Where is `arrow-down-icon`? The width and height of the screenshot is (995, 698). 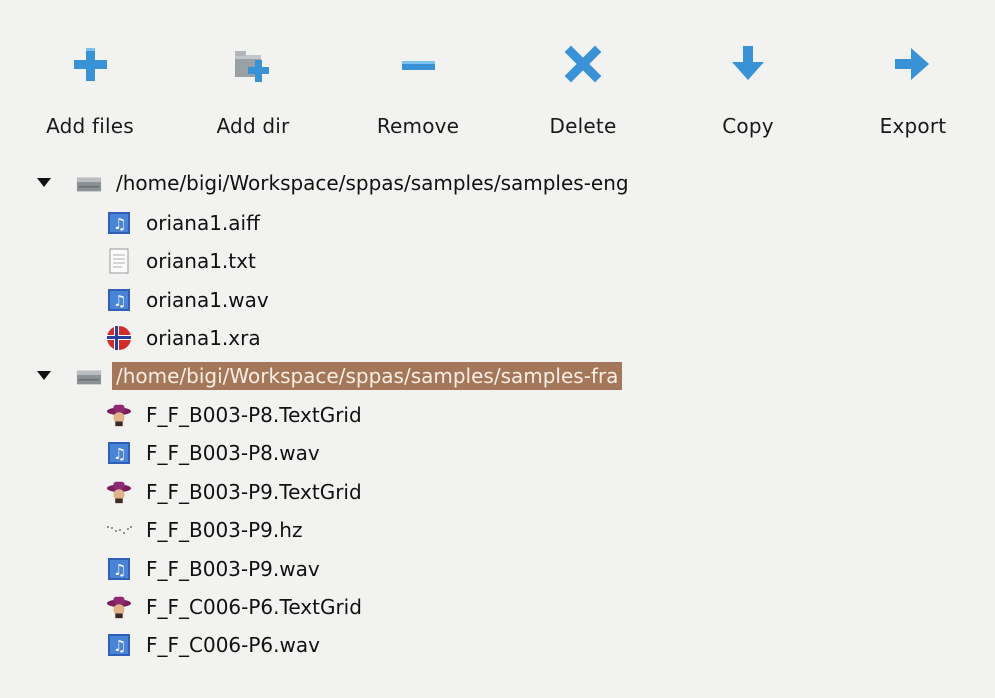 arrow-down-icon is located at coordinates (748, 63).